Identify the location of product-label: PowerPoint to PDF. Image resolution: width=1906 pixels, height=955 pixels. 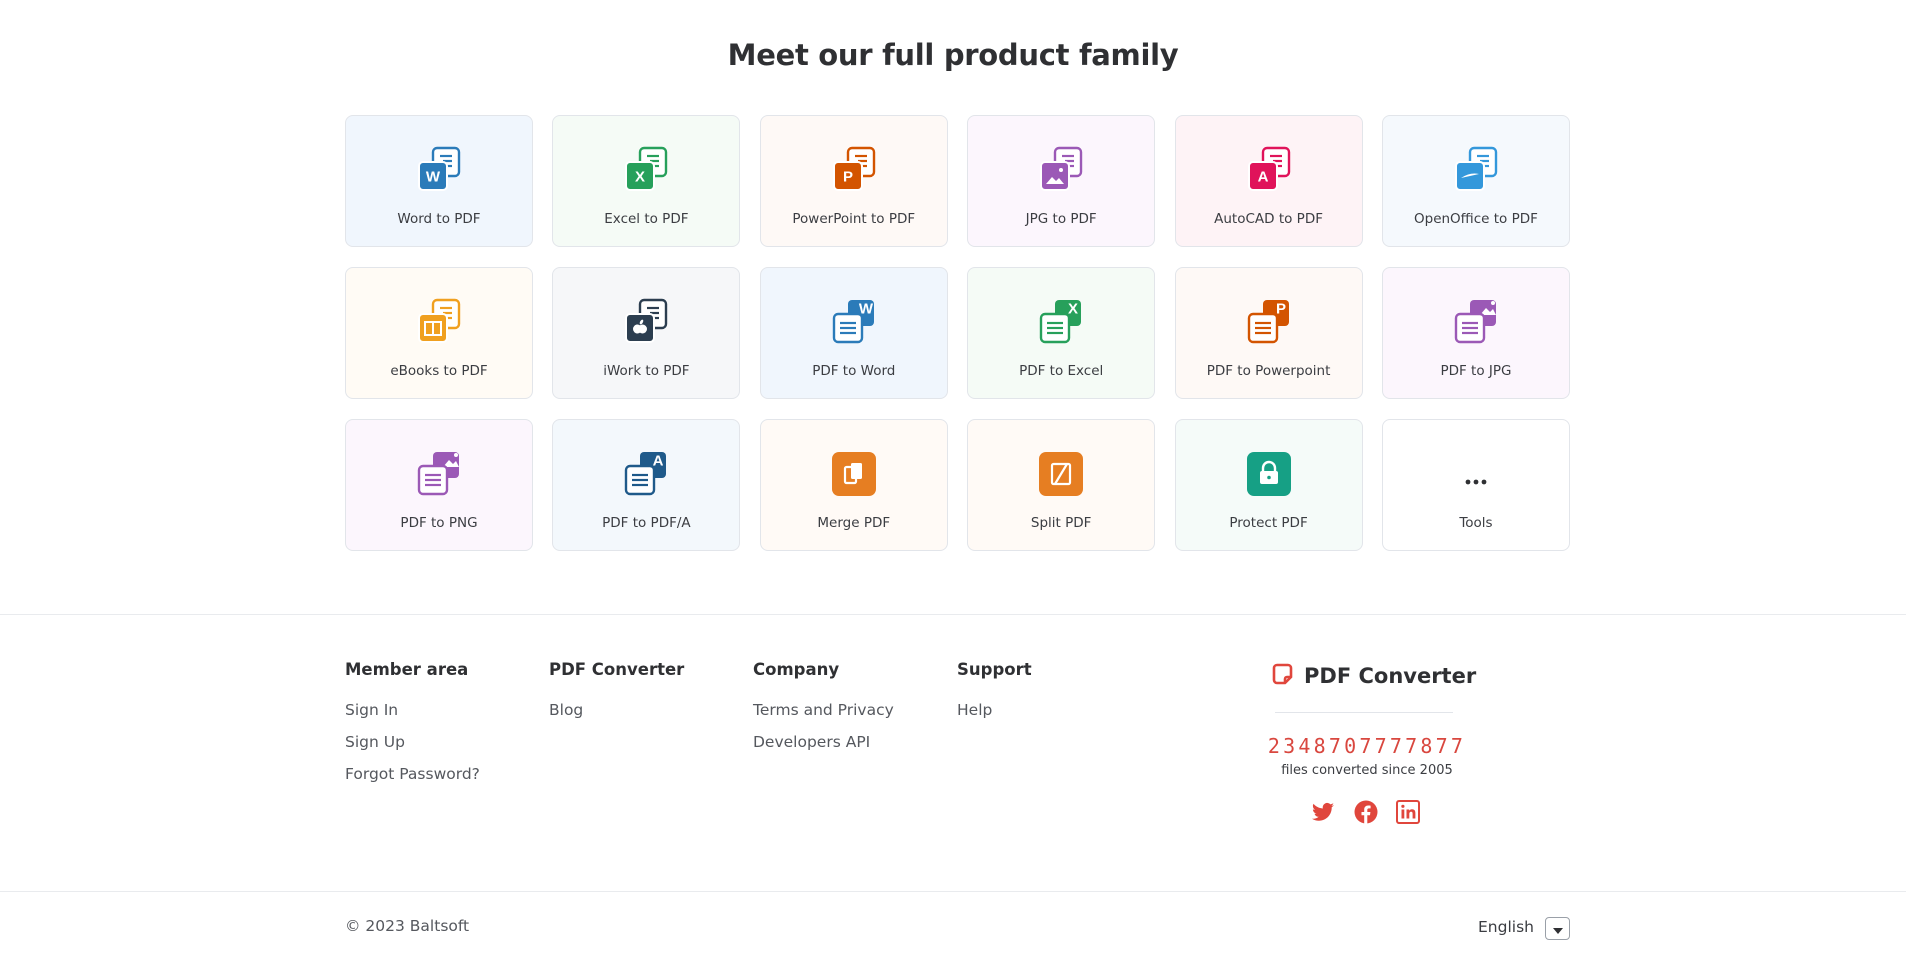
(854, 219).